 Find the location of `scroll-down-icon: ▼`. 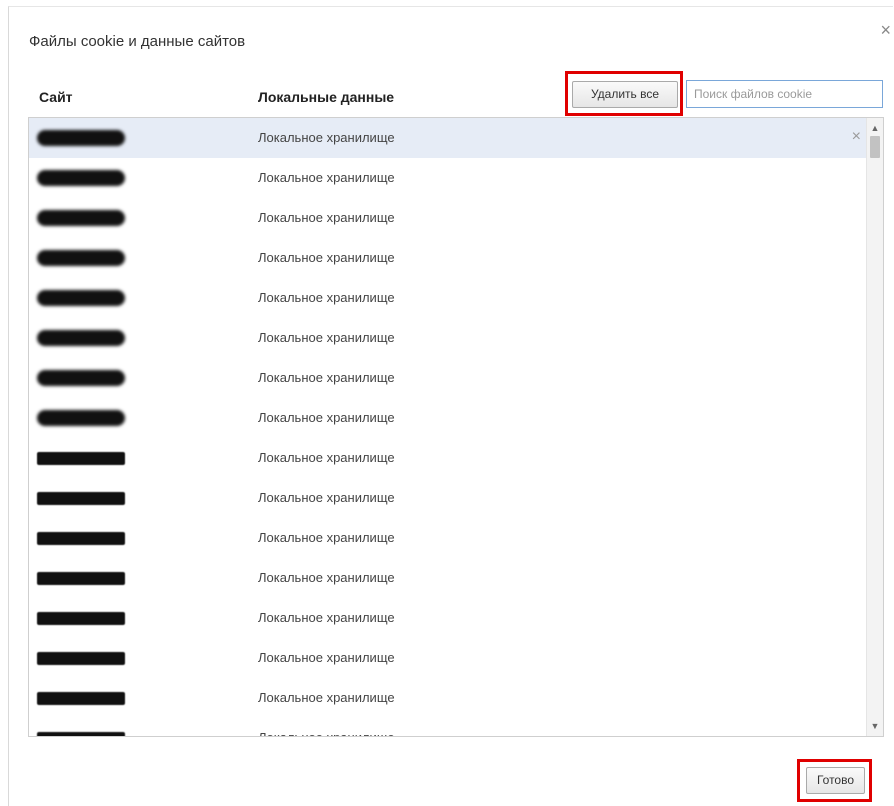

scroll-down-icon: ▼ is located at coordinates (875, 726).